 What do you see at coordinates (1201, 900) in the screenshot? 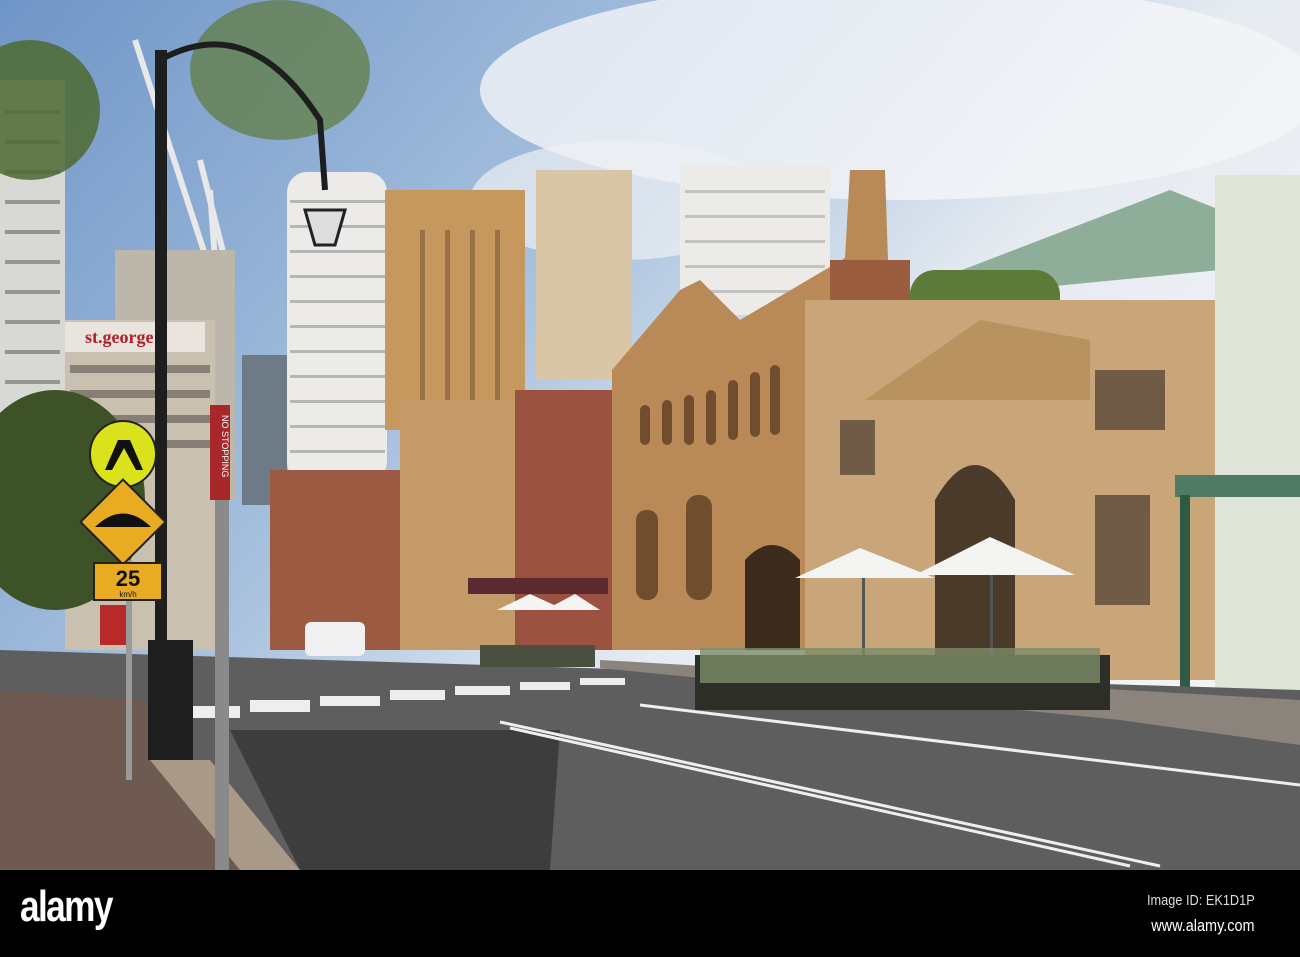
I see `image-id: Image ID: EK1D1P` at bounding box center [1201, 900].